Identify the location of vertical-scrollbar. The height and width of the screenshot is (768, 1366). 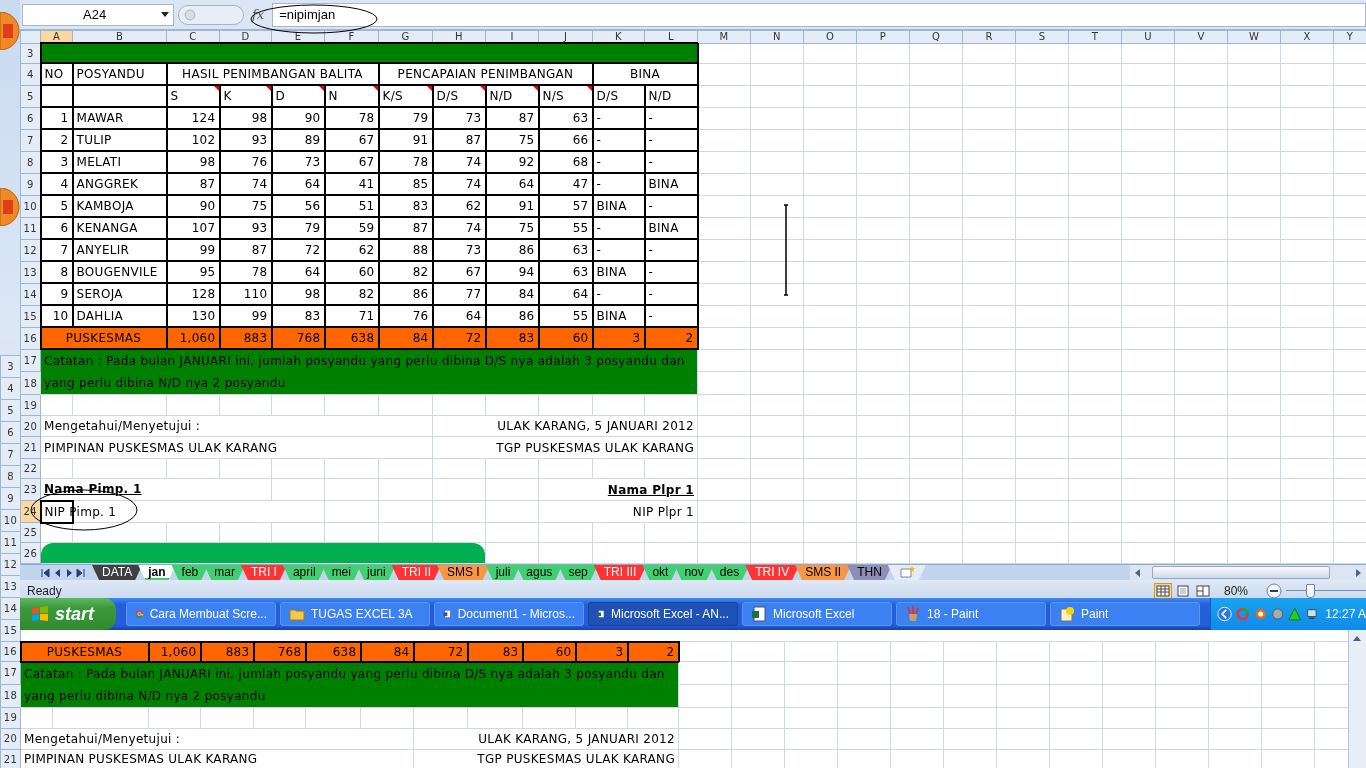
(1357, 699).